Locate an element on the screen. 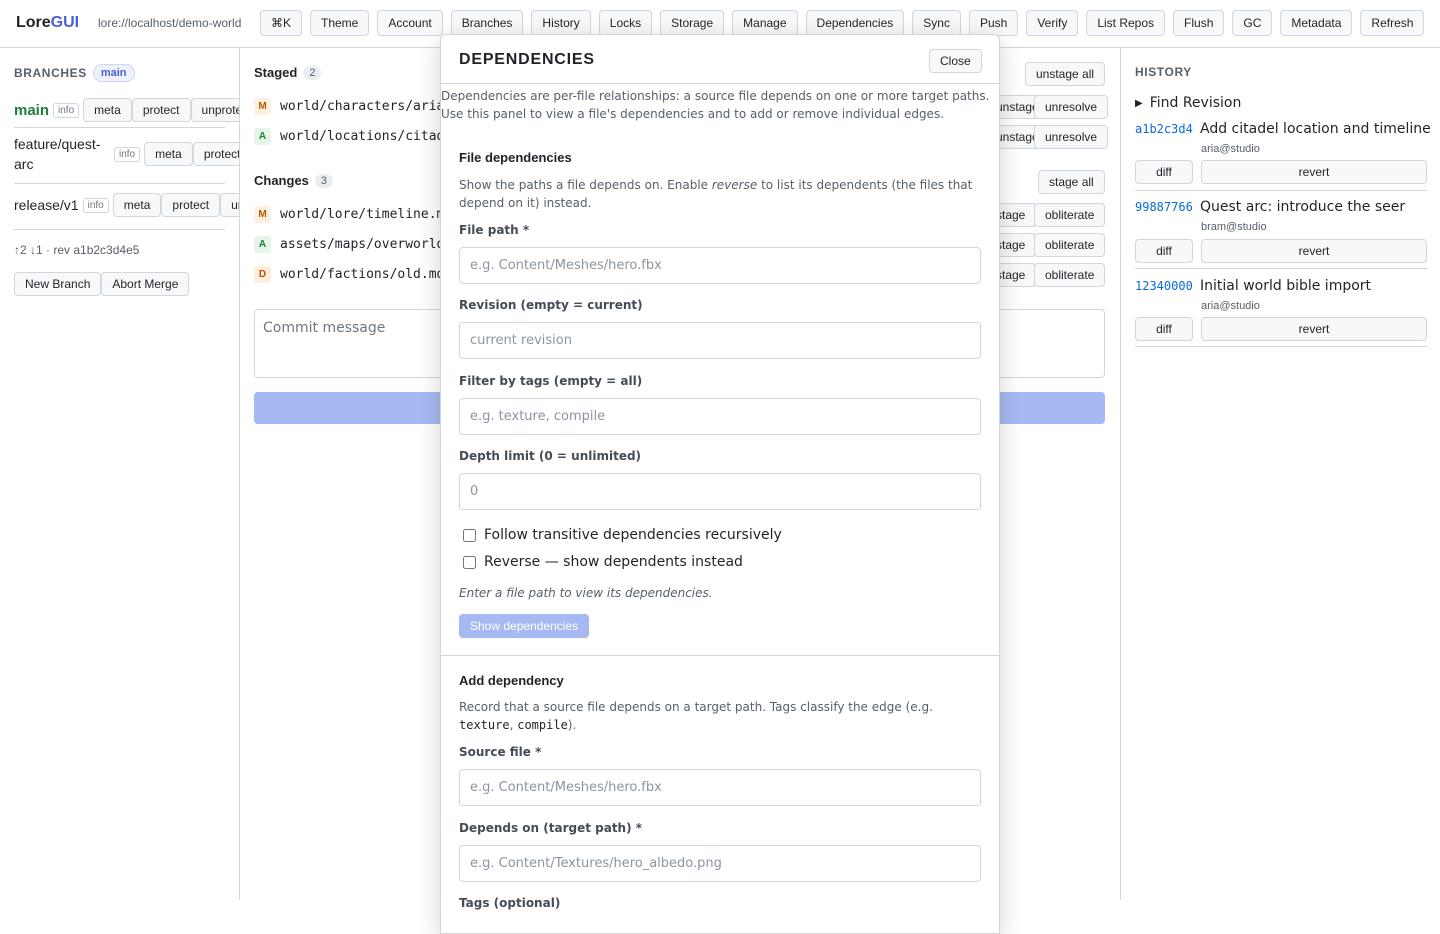 The image size is (1440, 934). branch-actions: New Branch Abort Merge is located at coordinates (102, 284).